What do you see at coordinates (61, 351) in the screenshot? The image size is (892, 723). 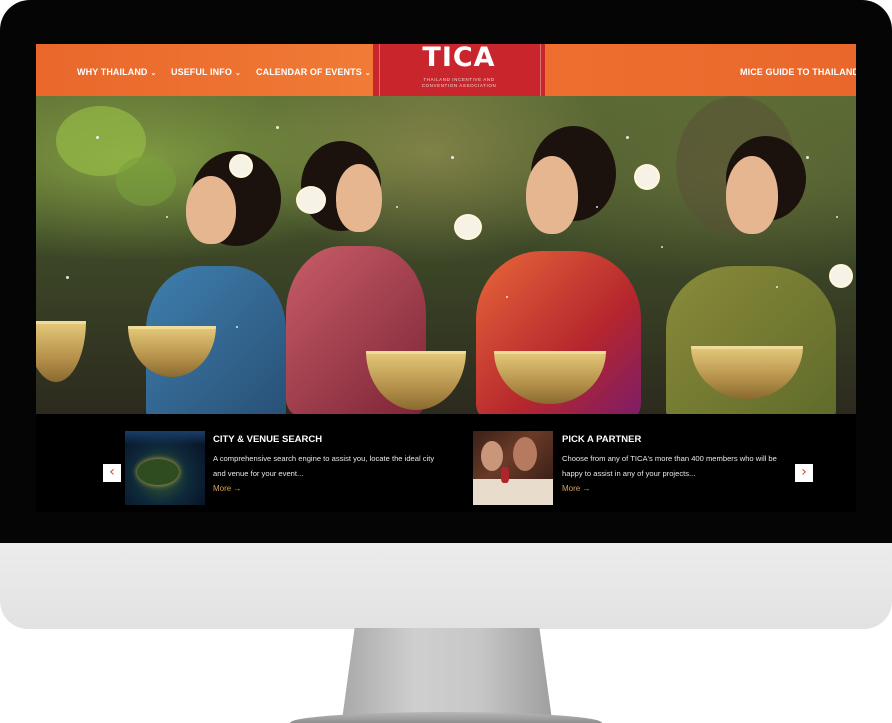 I see `silver-bowl` at bounding box center [61, 351].